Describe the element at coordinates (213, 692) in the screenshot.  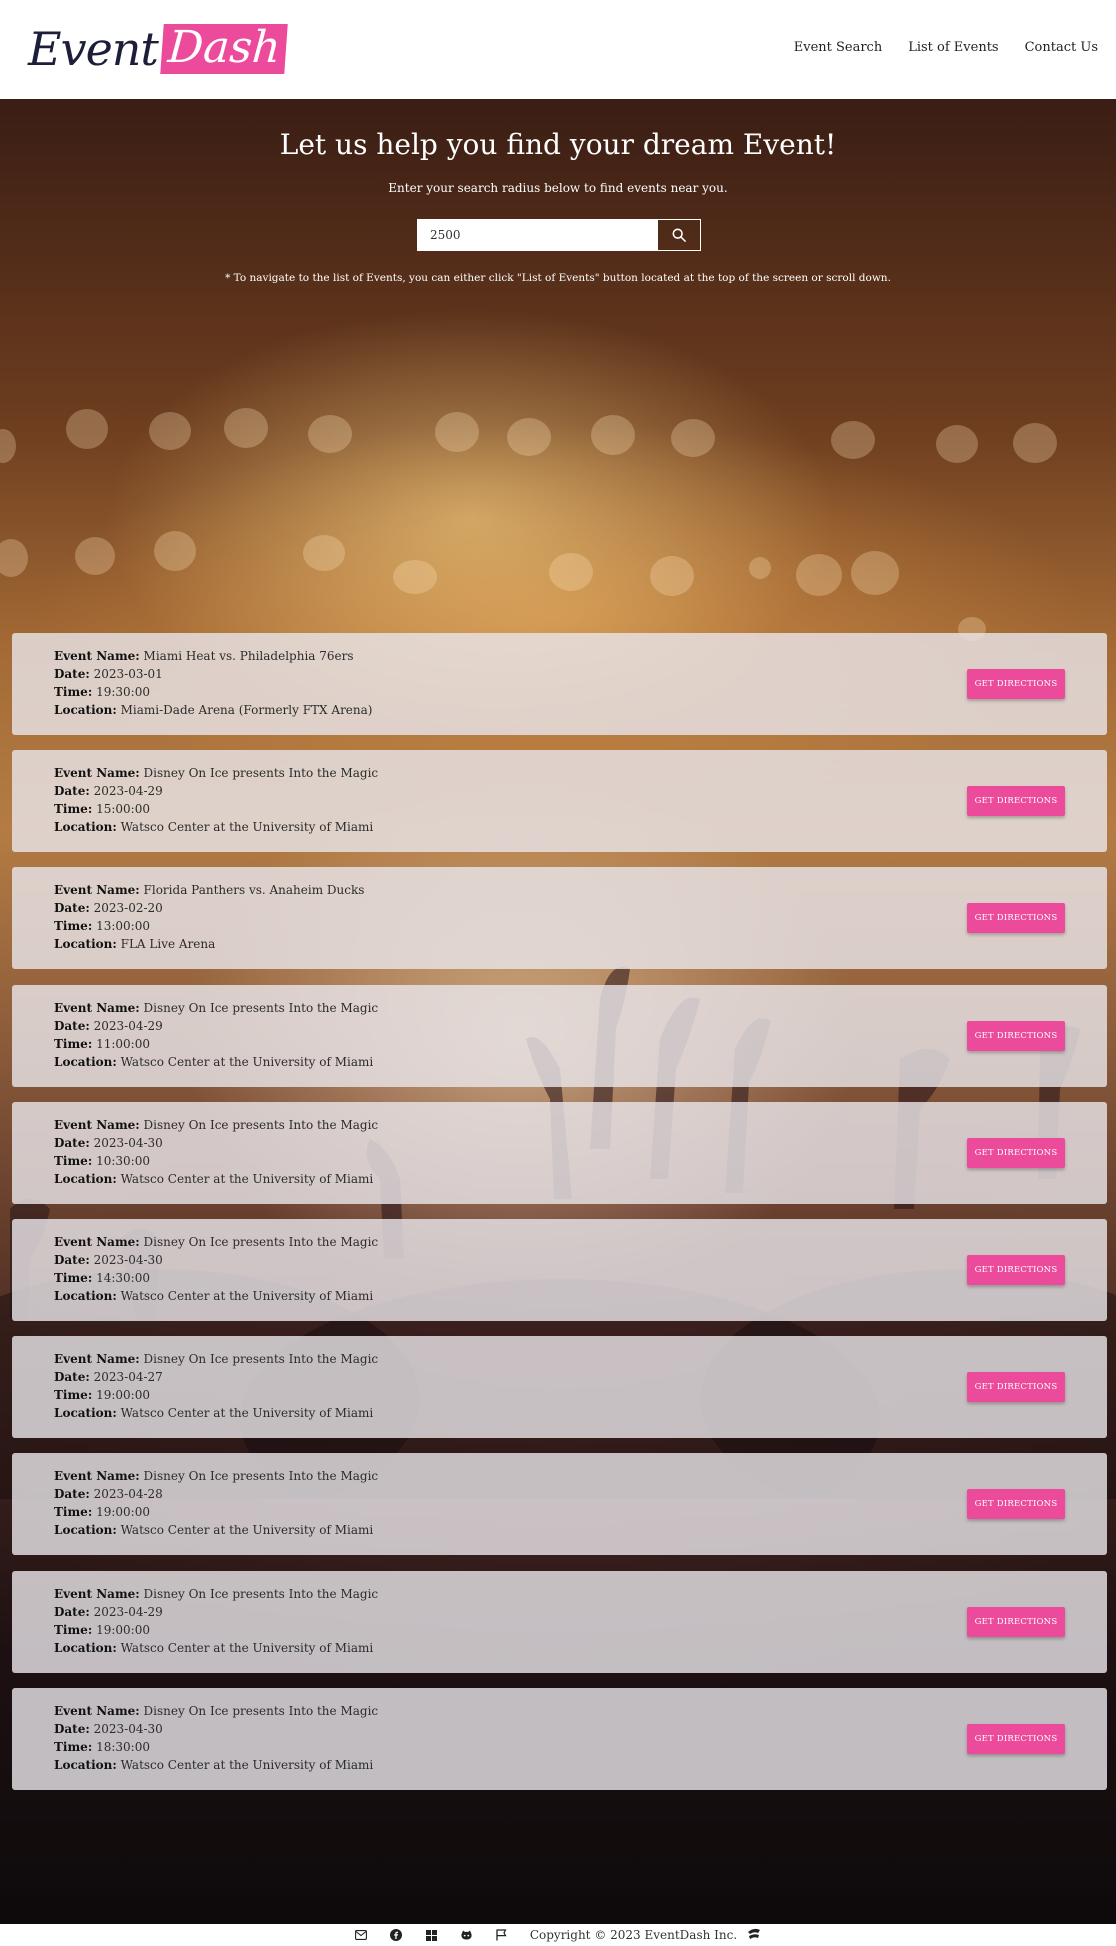
I see `event-time-row: Time: 19:30:00` at that location.